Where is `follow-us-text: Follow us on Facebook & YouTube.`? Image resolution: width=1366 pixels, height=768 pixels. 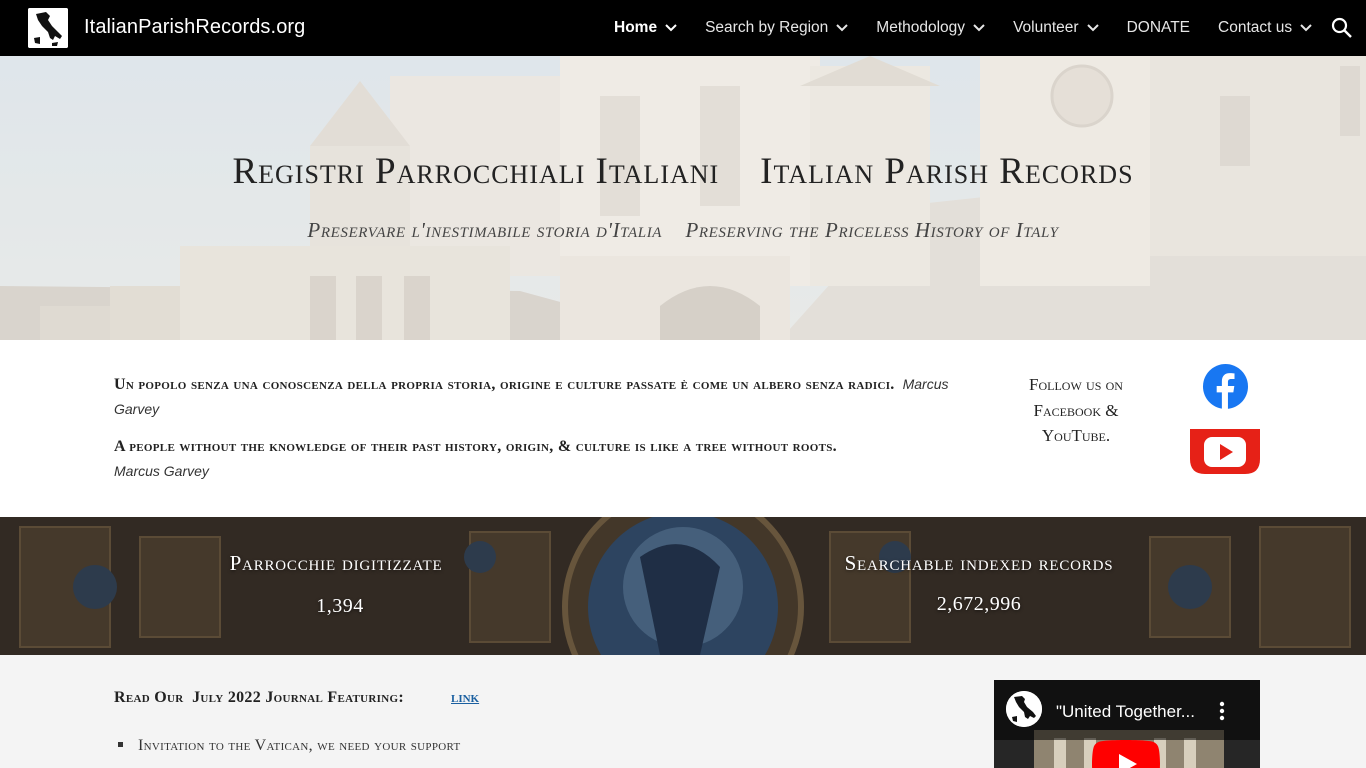 follow-us-text: Follow us on Facebook & YouTube. is located at coordinates (1076, 410).